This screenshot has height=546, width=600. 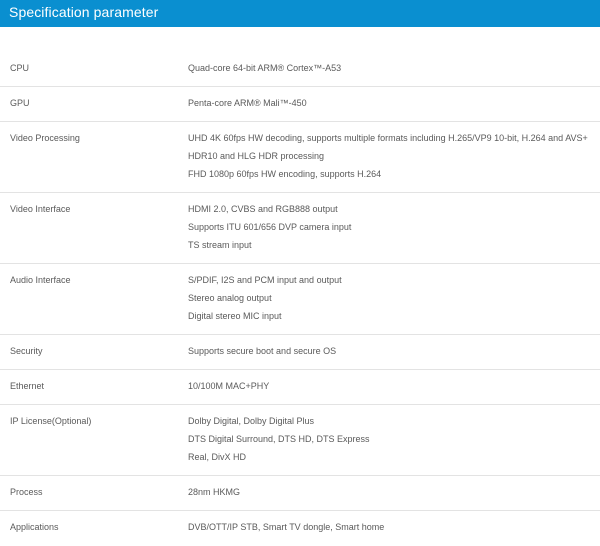 What do you see at coordinates (84, 12) in the screenshot?
I see `section-title: Specification parameter` at bounding box center [84, 12].